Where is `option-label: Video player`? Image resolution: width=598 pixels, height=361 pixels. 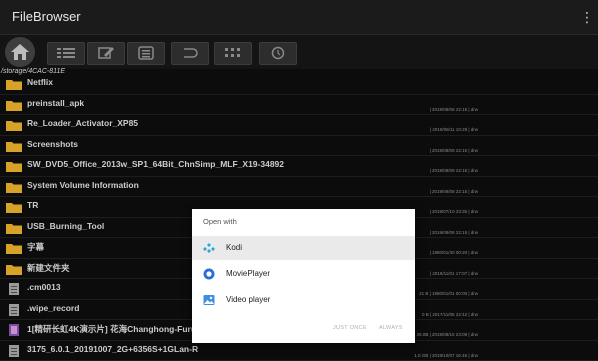 option-label: Video player is located at coordinates (248, 299).